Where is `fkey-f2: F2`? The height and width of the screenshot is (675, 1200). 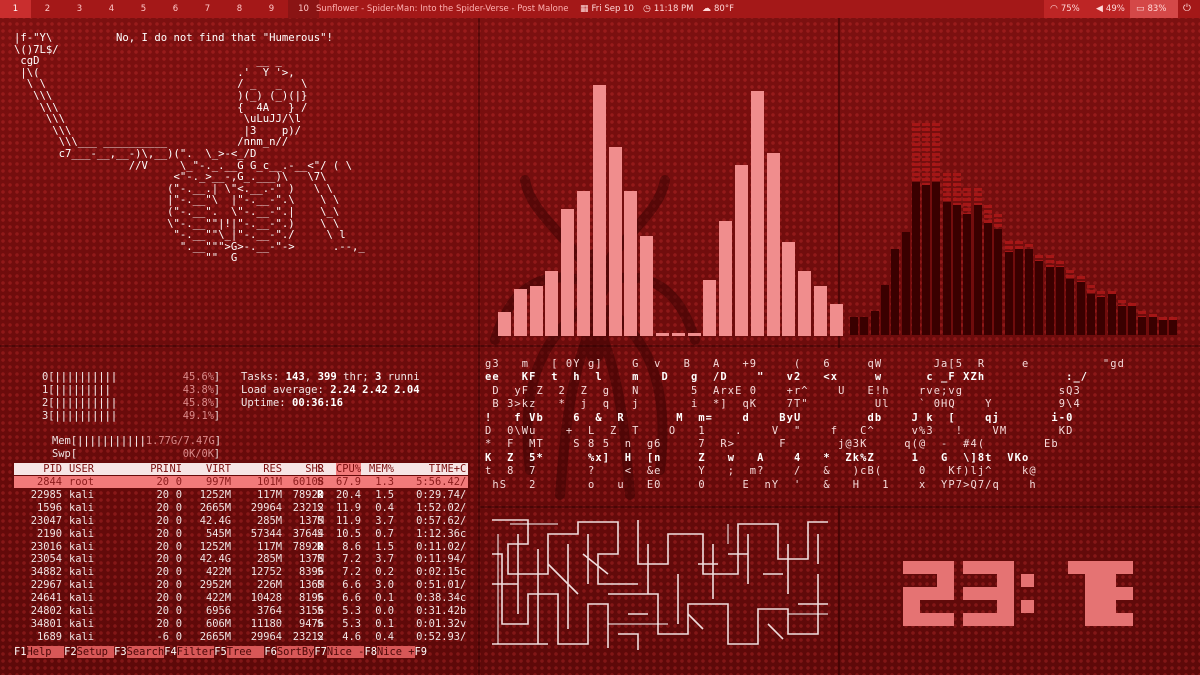 fkey-f2: F2 is located at coordinates (70, 652).